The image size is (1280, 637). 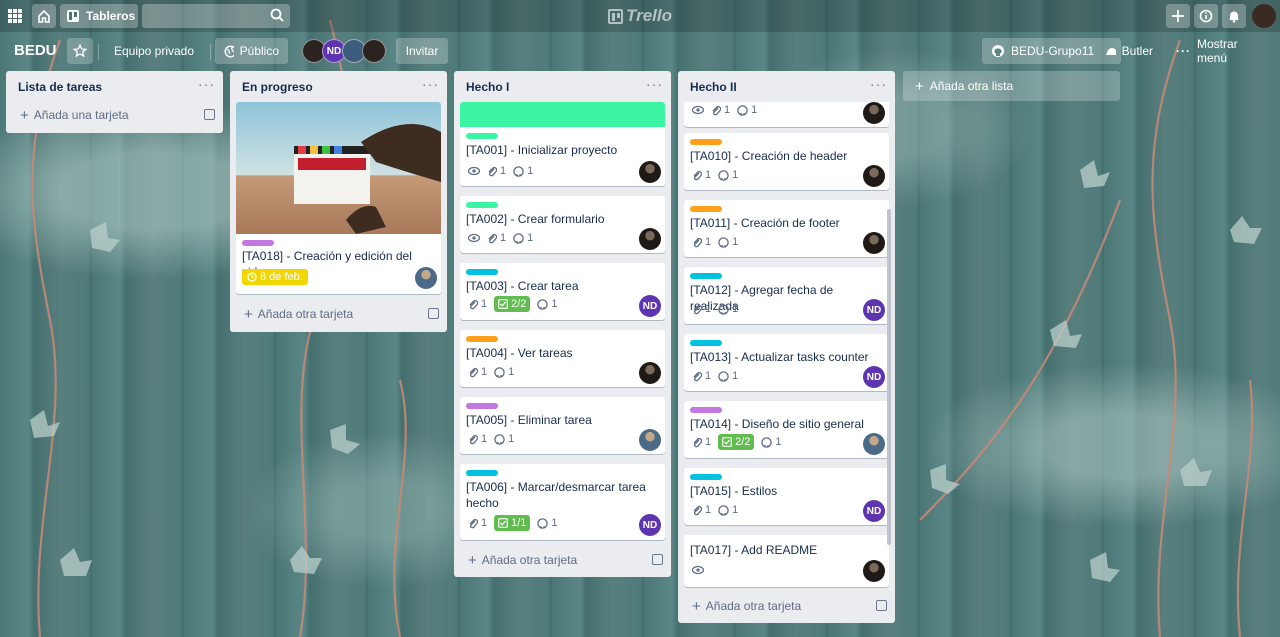 I want to click on add-list-button: + Añada otra lista, so click(x=1011, y=86).